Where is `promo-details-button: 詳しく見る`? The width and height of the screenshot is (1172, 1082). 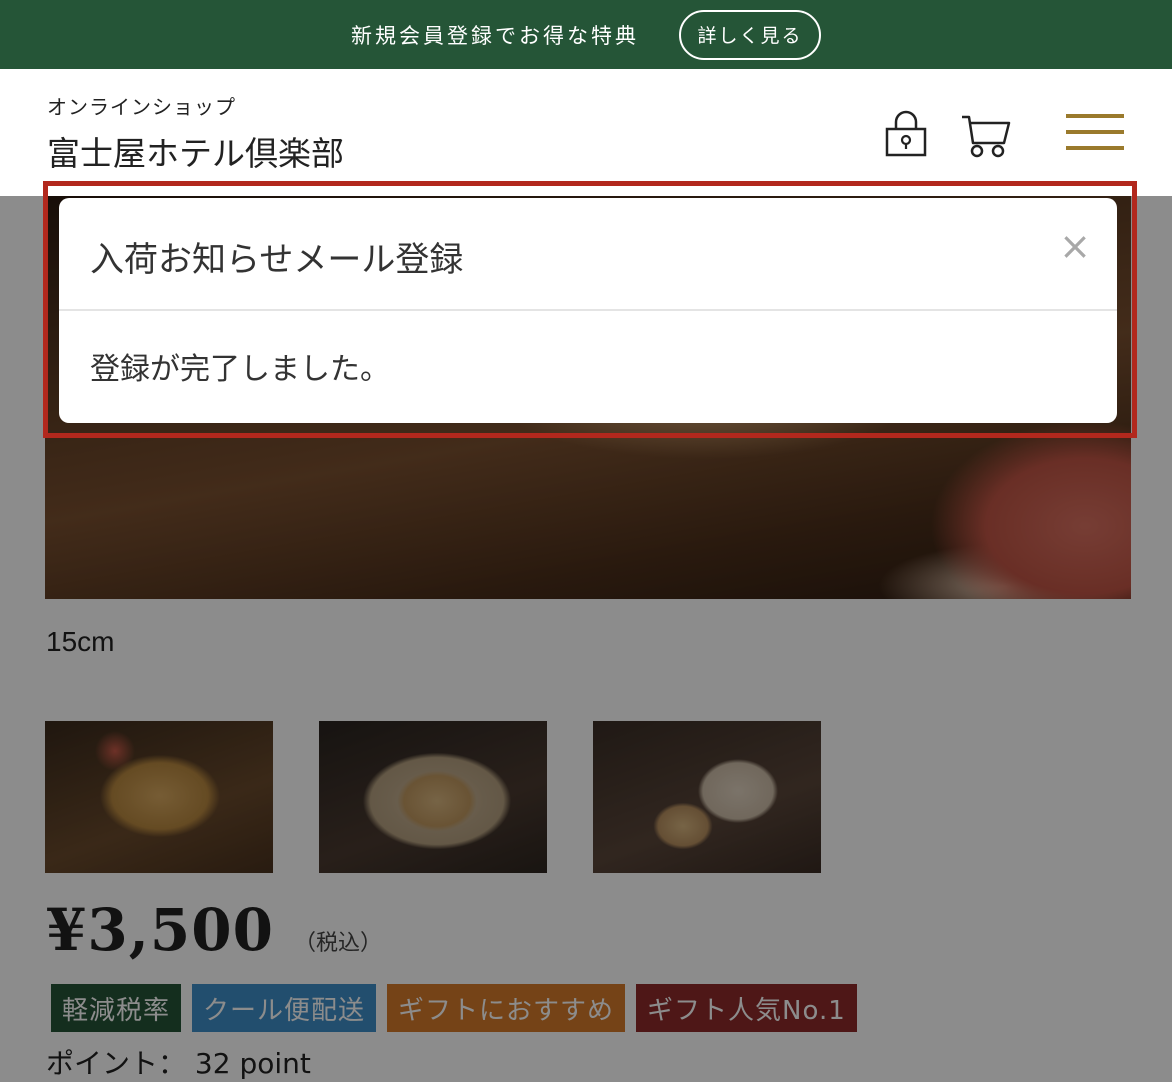
promo-details-button: 詳しく見る is located at coordinates (750, 34).